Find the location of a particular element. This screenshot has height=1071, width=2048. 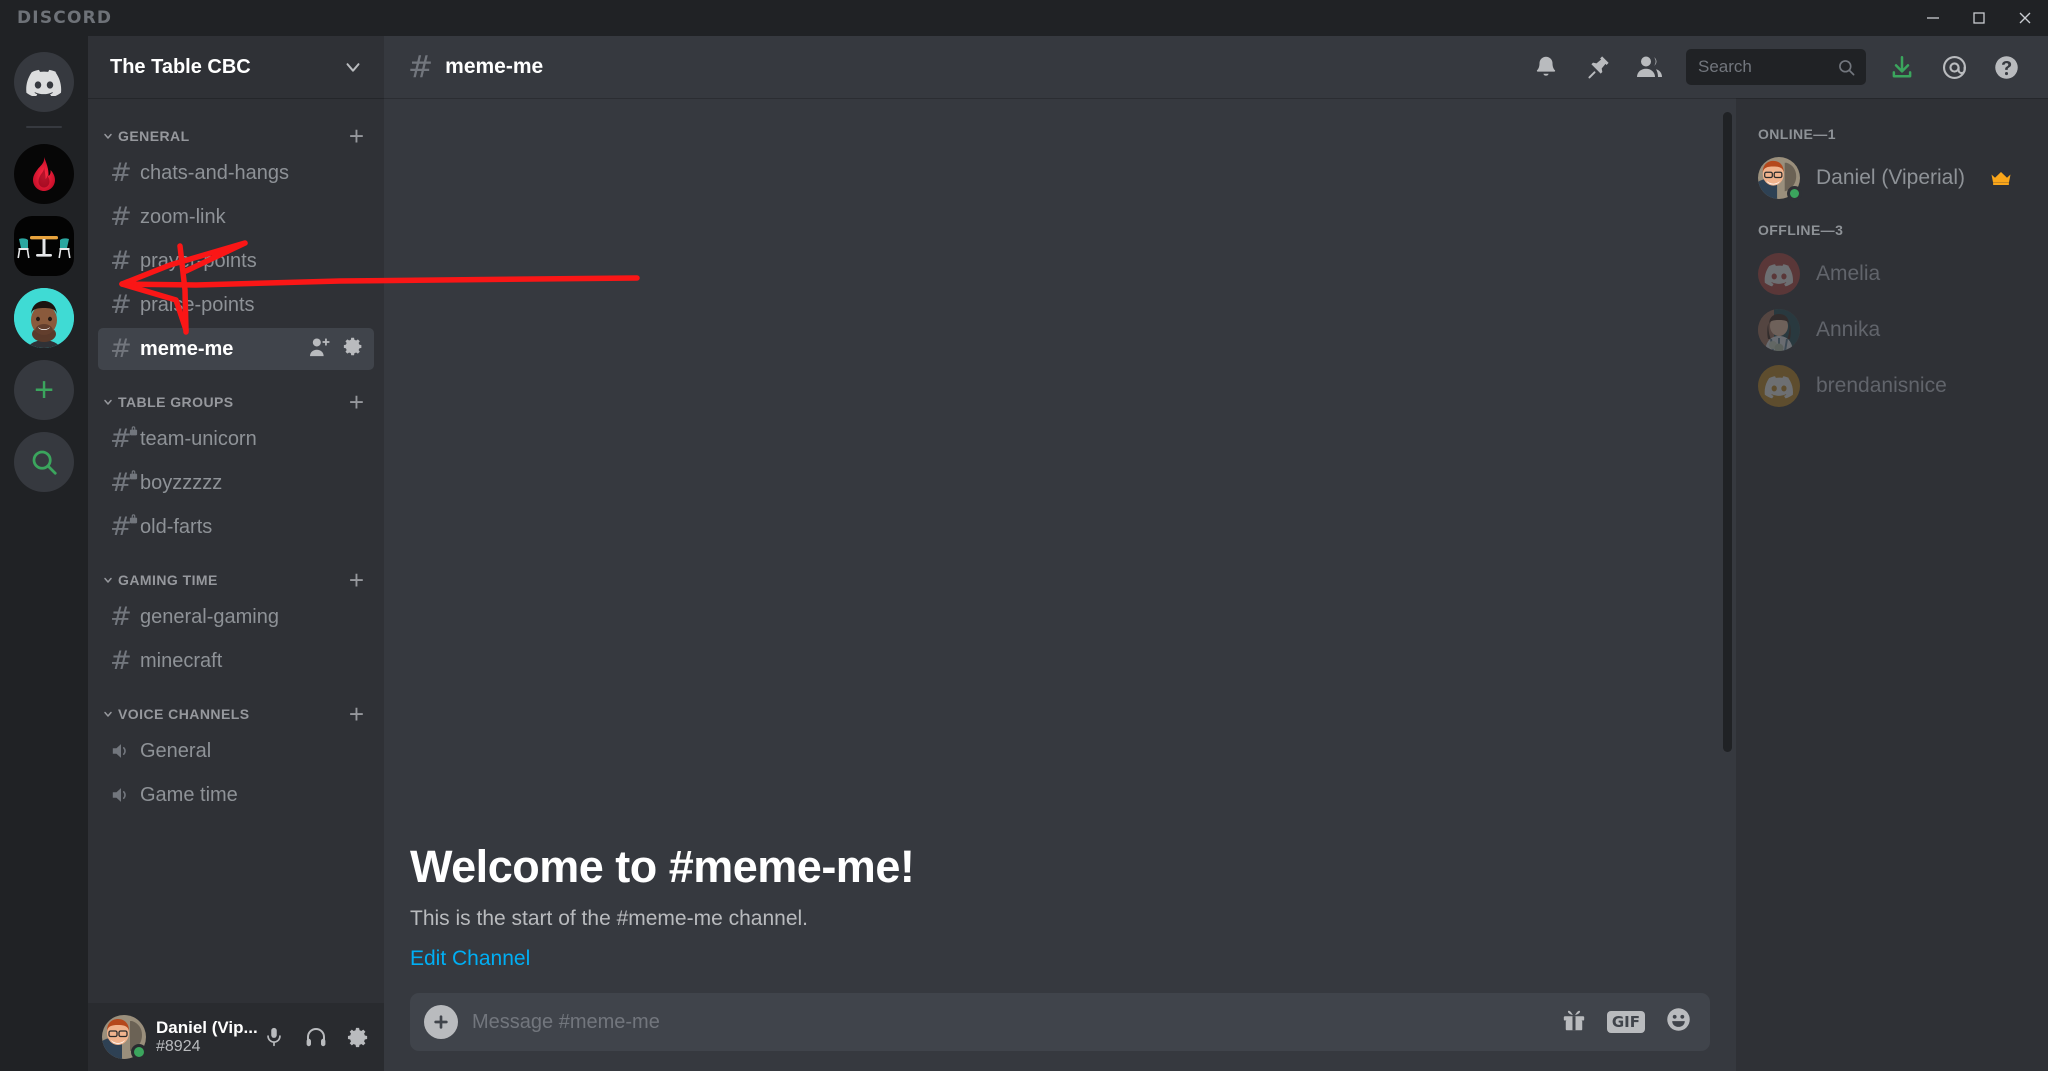

channel-name: minecraft is located at coordinates (181, 660).